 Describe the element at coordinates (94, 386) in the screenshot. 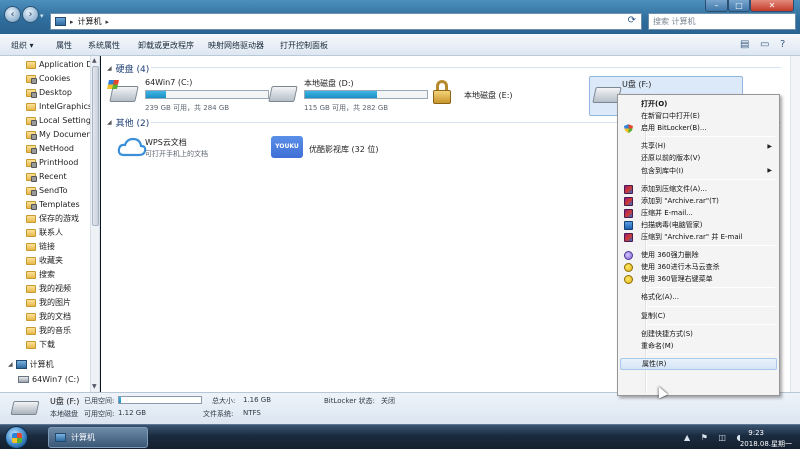

I see `scroll-down-icon: ▼` at that location.